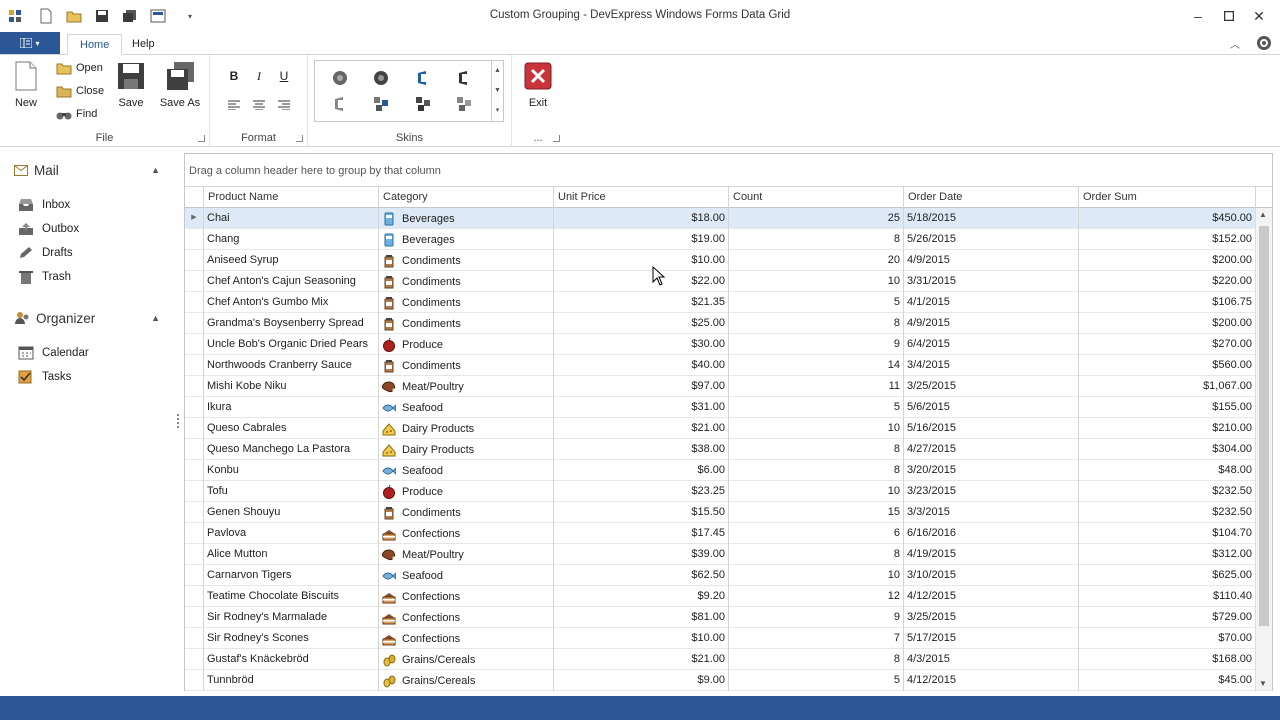 The height and width of the screenshot is (720, 1280). I want to click on skin-black-round-icon, so click(381, 78).